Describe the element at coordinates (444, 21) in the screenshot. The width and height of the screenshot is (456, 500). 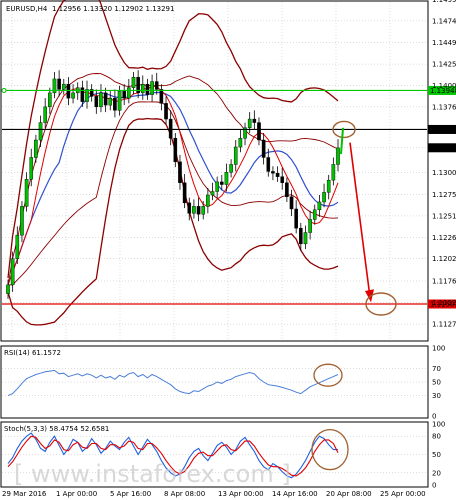
I see `y-tick-label: 1.14745` at that location.